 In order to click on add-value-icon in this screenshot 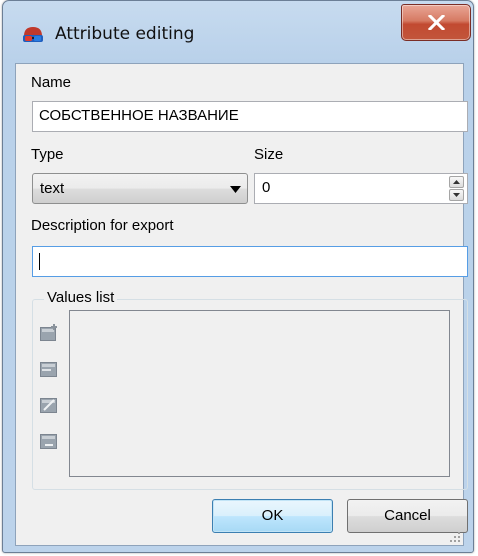, I will do `click(48, 332)`.